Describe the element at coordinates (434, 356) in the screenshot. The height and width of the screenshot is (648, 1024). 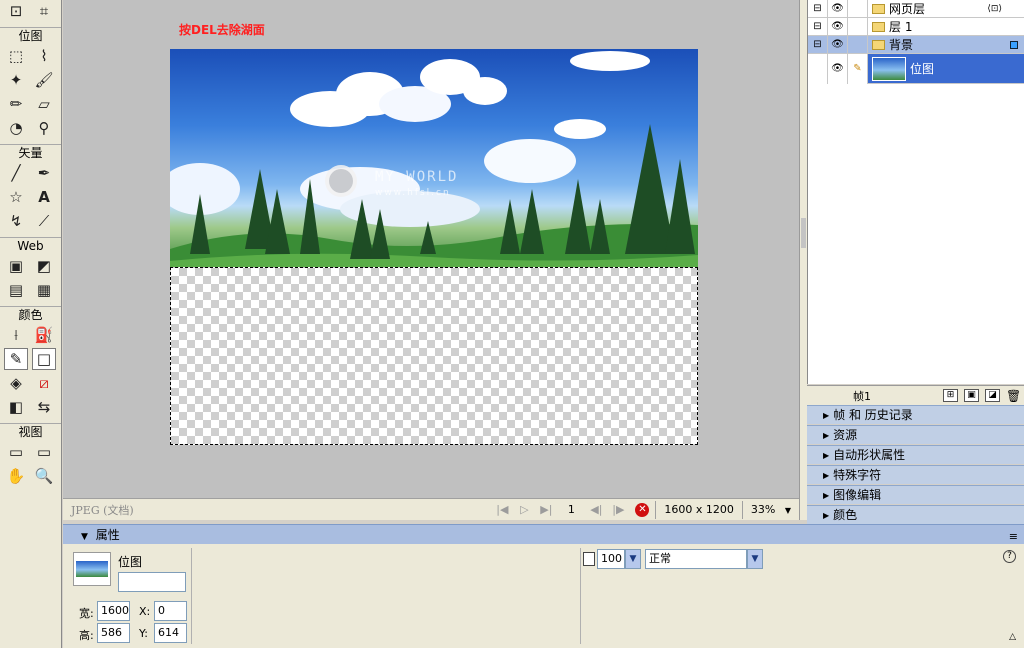
I see `transparent-selection-area` at that location.